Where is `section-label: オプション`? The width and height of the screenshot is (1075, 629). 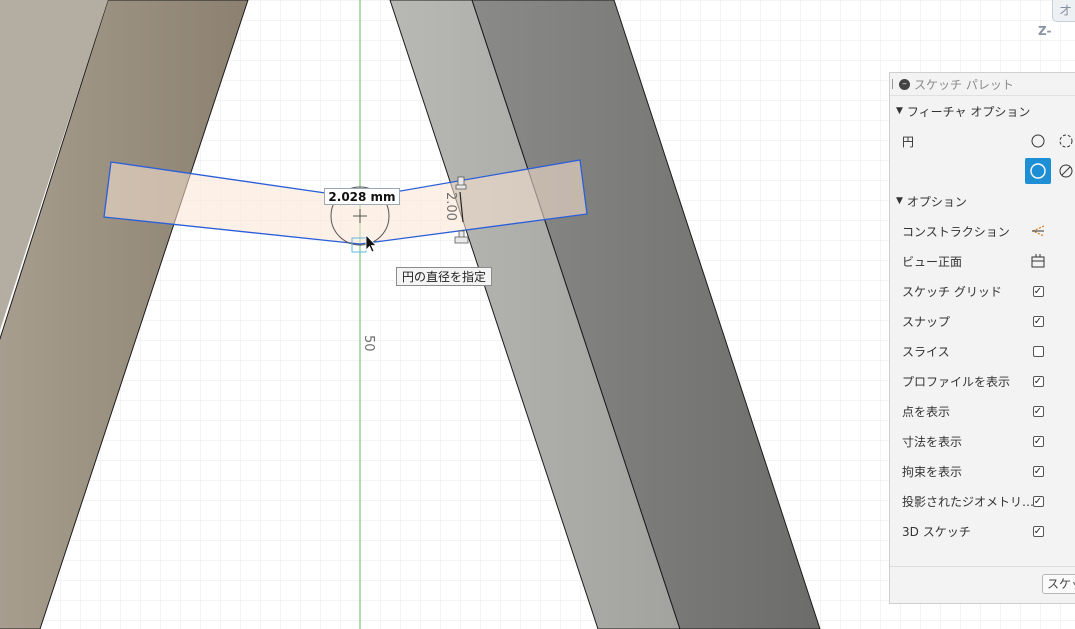
section-label: オプション is located at coordinates (936, 201).